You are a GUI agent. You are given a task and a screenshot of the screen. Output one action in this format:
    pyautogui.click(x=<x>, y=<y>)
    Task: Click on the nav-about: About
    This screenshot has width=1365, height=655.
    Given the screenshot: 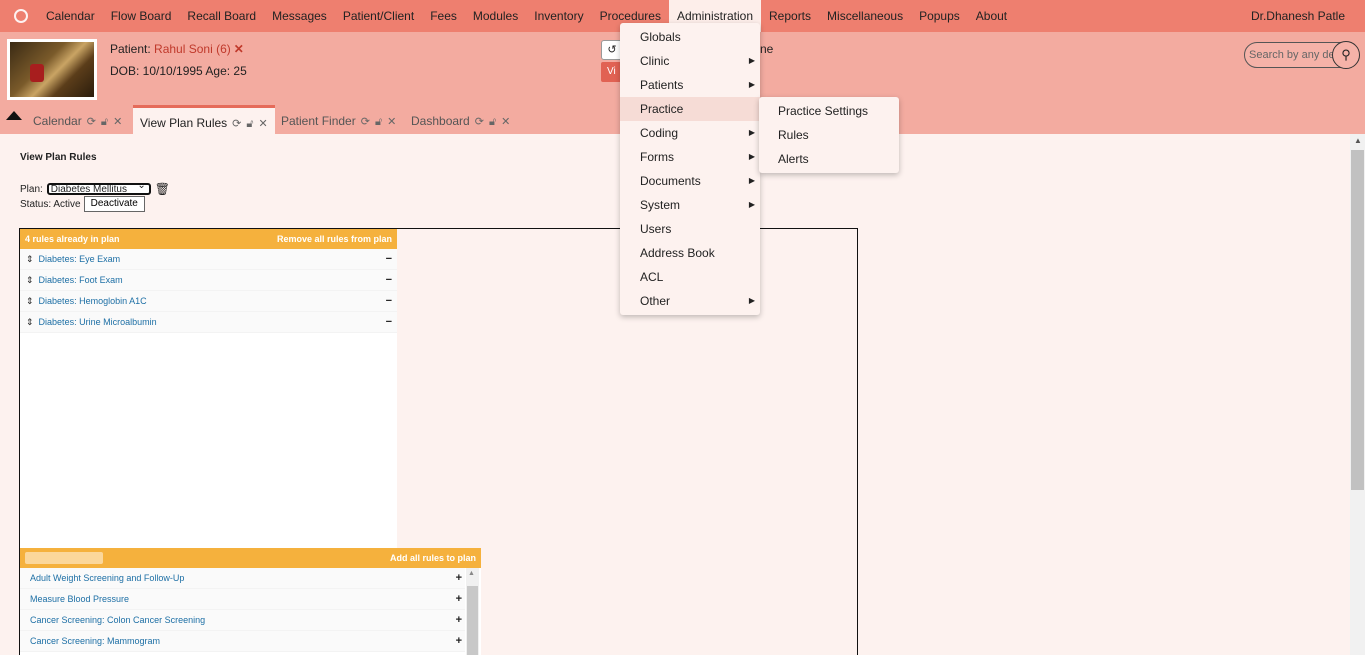 What is the action you would take?
    pyautogui.click(x=991, y=16)
    